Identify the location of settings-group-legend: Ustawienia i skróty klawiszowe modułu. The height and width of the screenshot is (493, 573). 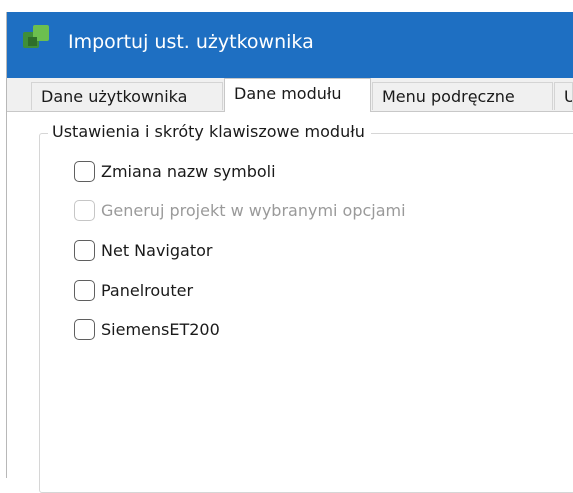
(209, 132).